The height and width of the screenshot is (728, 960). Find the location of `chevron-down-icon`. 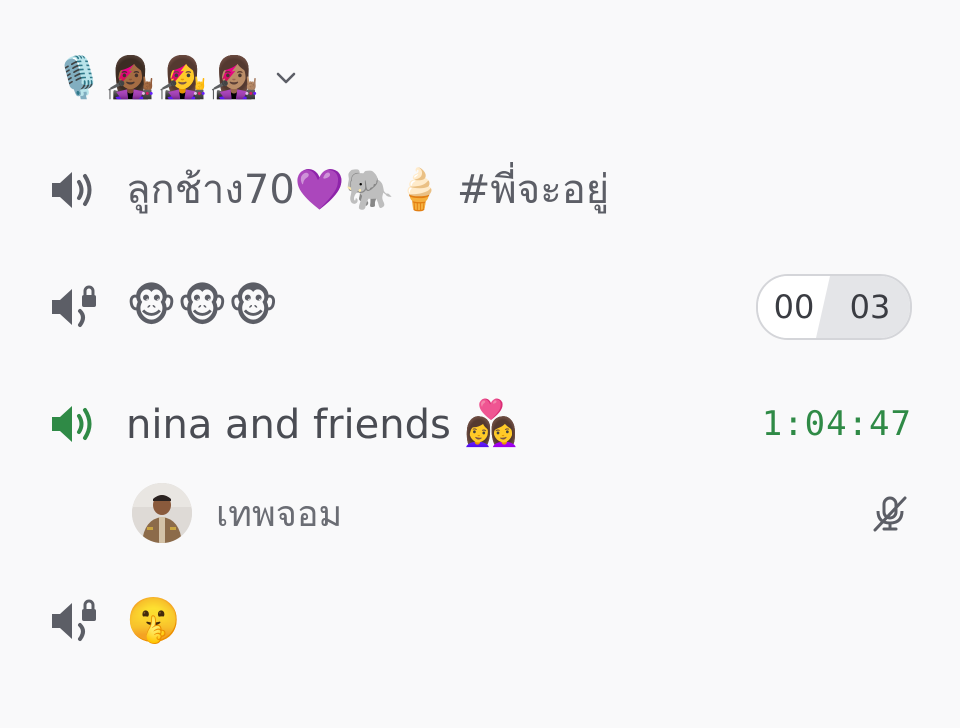

chevron-down-icon is located at coordinates (286, 78).